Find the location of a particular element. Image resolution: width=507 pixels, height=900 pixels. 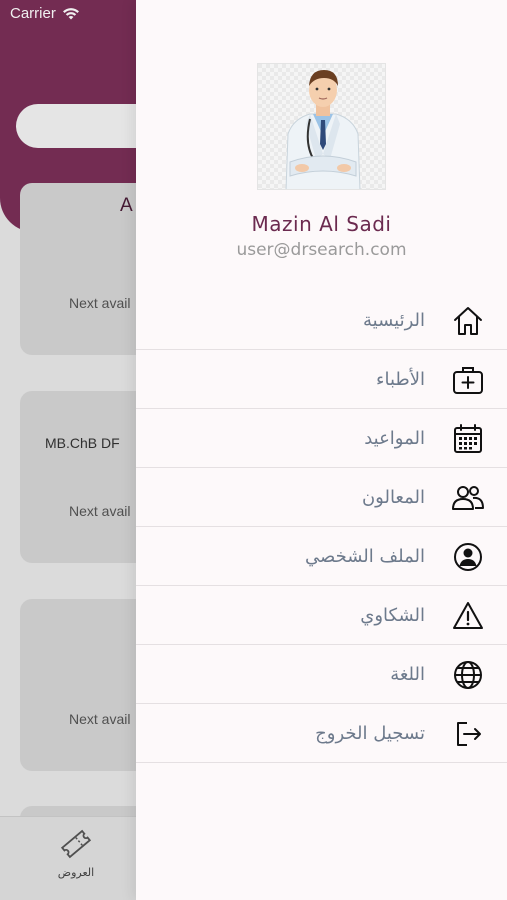

menu-item-label: الأطباء is located at coordinates (400, 379).